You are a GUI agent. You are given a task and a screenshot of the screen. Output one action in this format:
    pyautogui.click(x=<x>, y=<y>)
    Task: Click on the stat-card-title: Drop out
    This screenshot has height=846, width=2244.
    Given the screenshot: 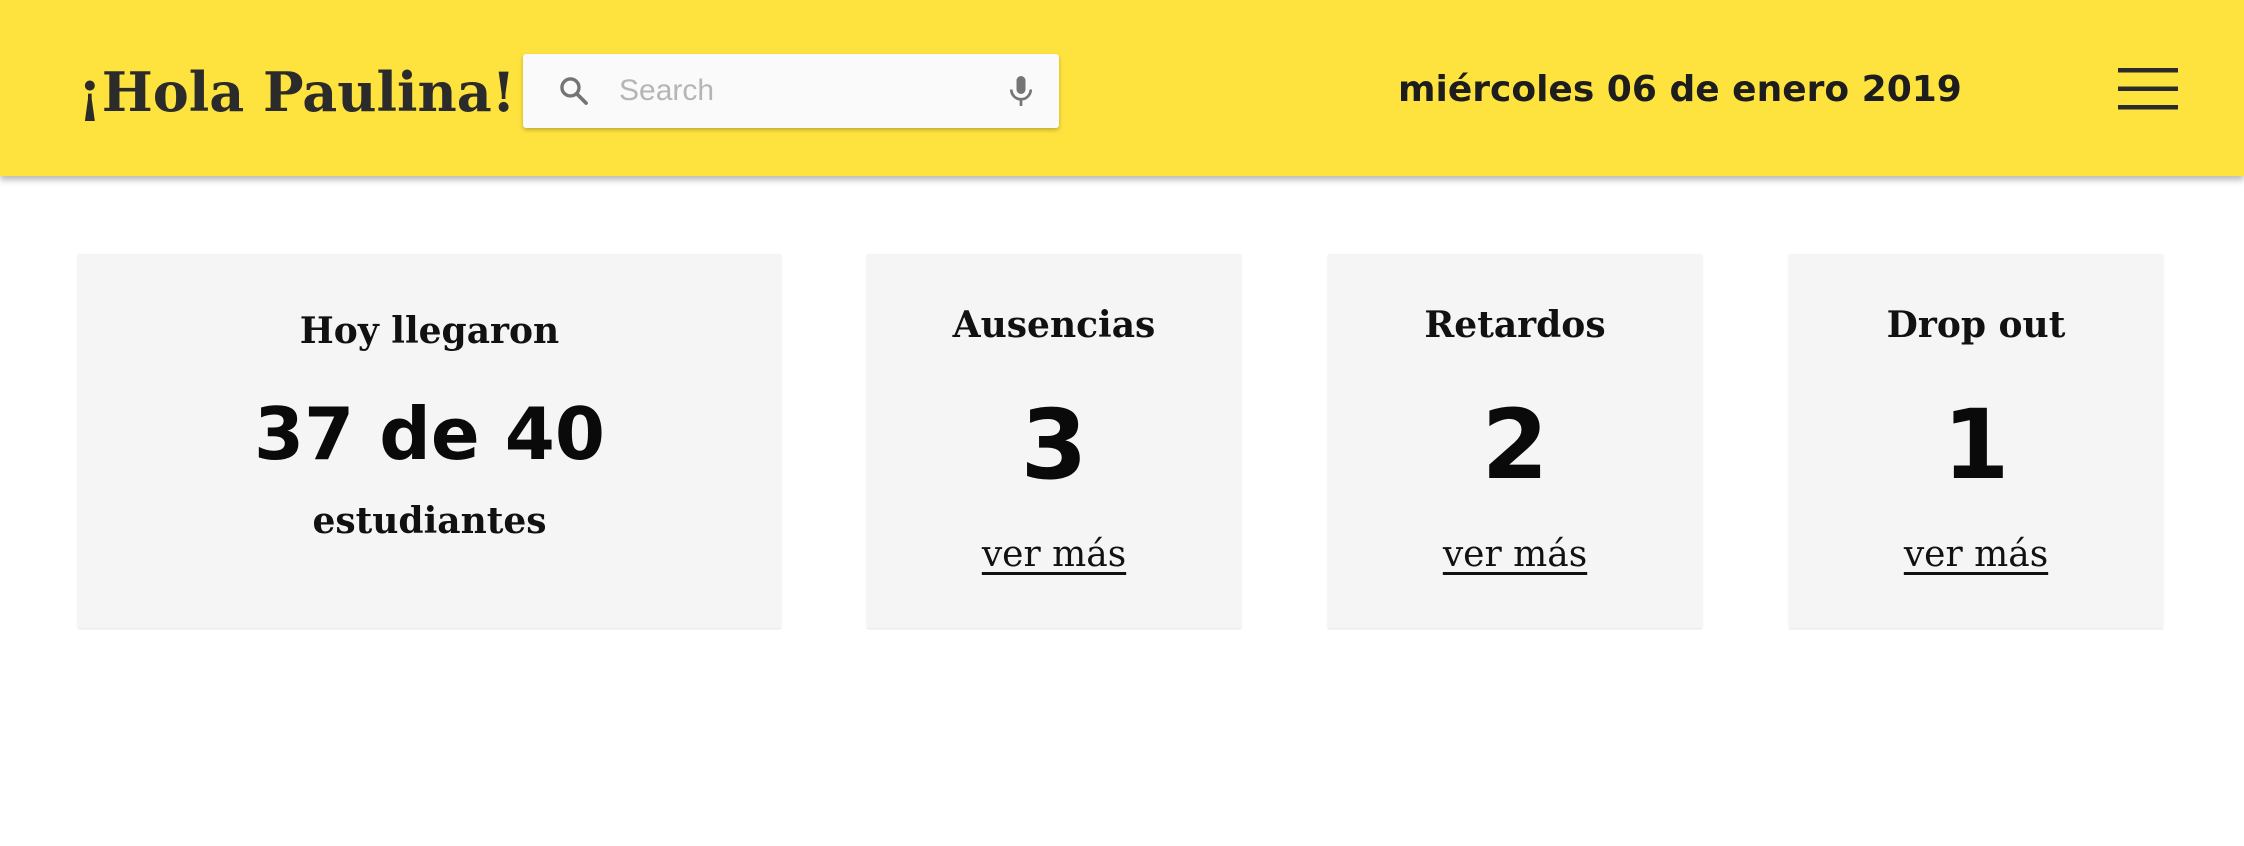 What is the action you would take?
    pyautogui.click(x=1976, y=325)
    